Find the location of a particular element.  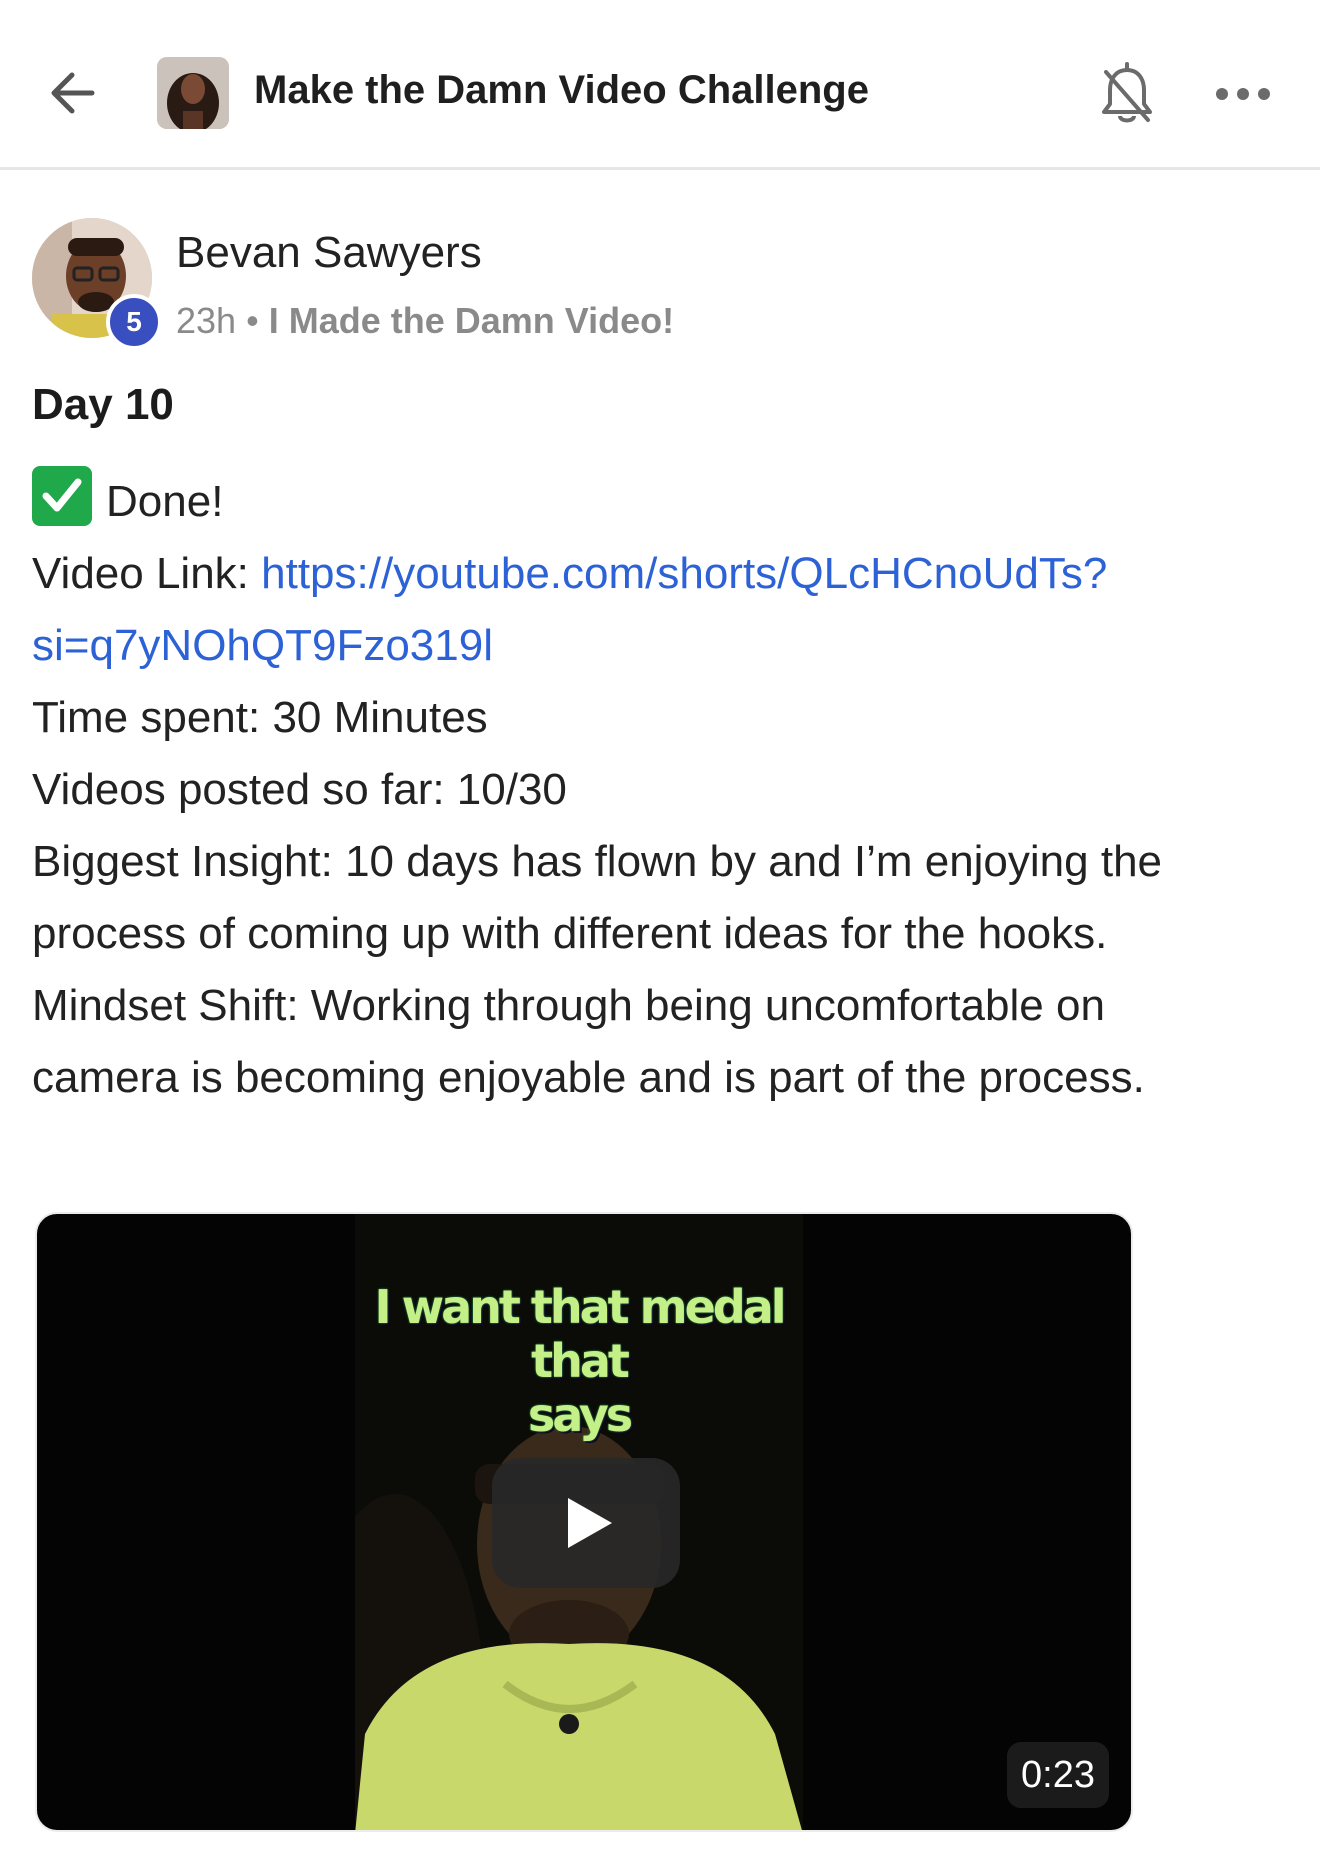

video-caption: I want that medal that says is located at coordinates (579, 1361).